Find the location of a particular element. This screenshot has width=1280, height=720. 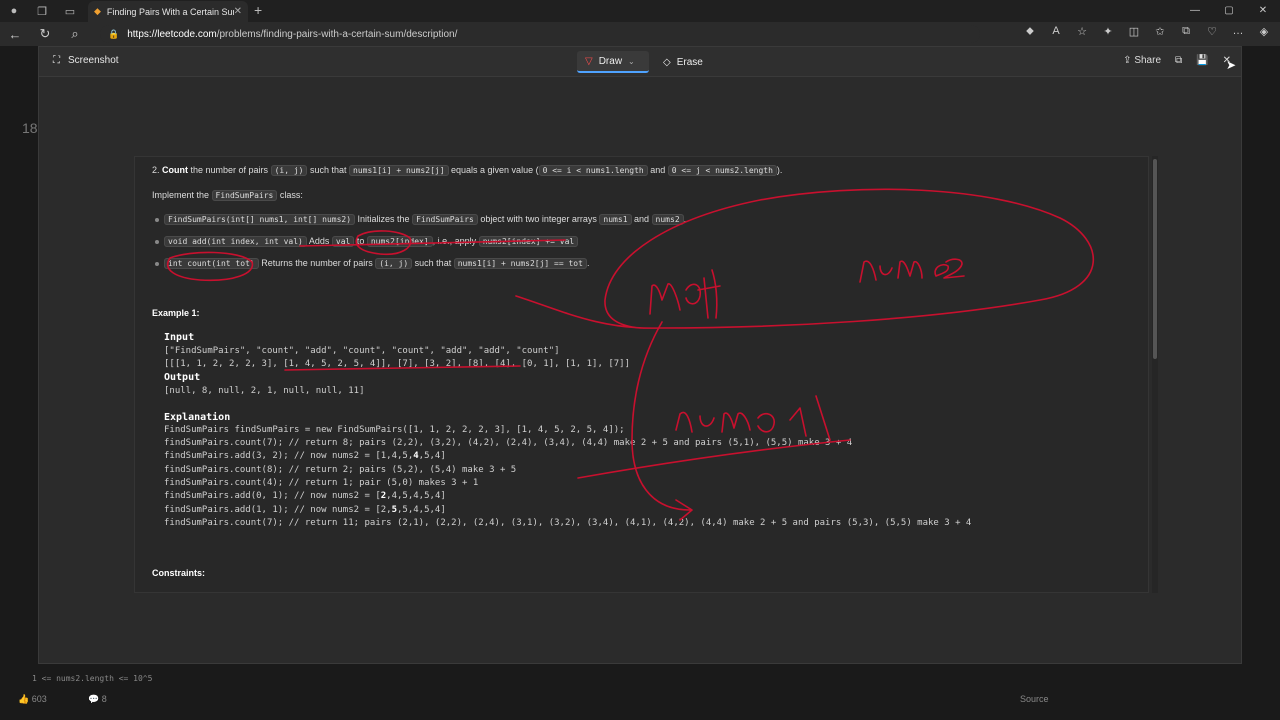

bg-constraint-text: 1 <= nums2.length <= 10^5 is located at coordinates (92, 678).